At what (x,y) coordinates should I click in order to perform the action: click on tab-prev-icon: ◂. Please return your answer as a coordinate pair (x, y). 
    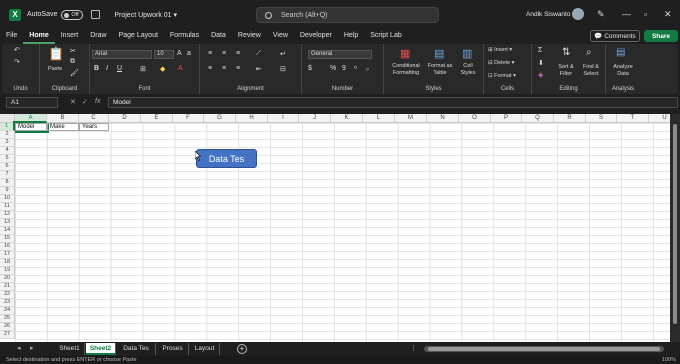
    Looking at the image, I should click on (19, 348).